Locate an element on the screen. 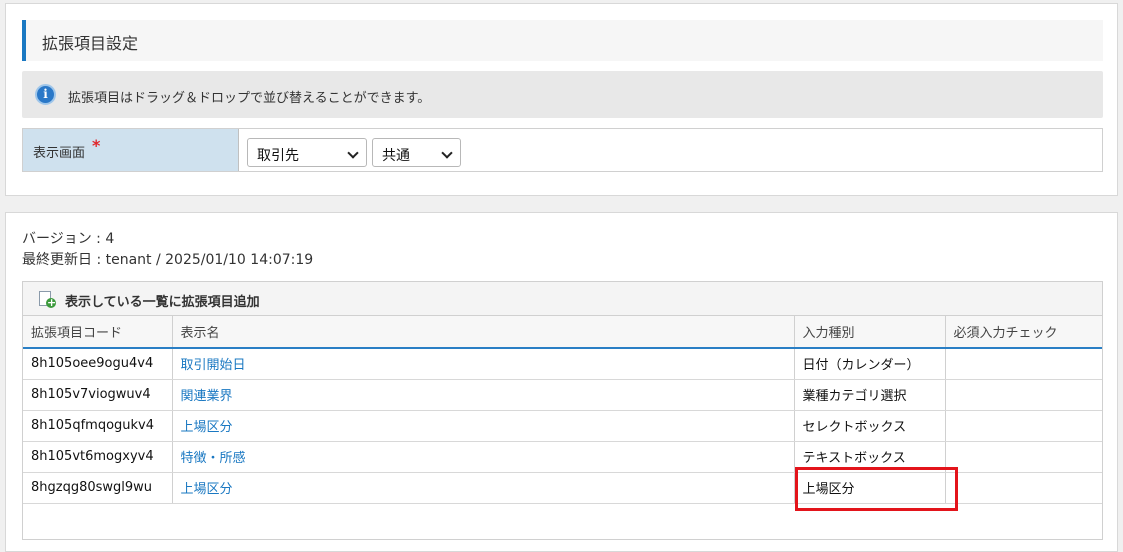 The height and width of the screenshot is (552, 1123). cell-type: 業種カテゴリ選択 is located at coordinates (870, 395).